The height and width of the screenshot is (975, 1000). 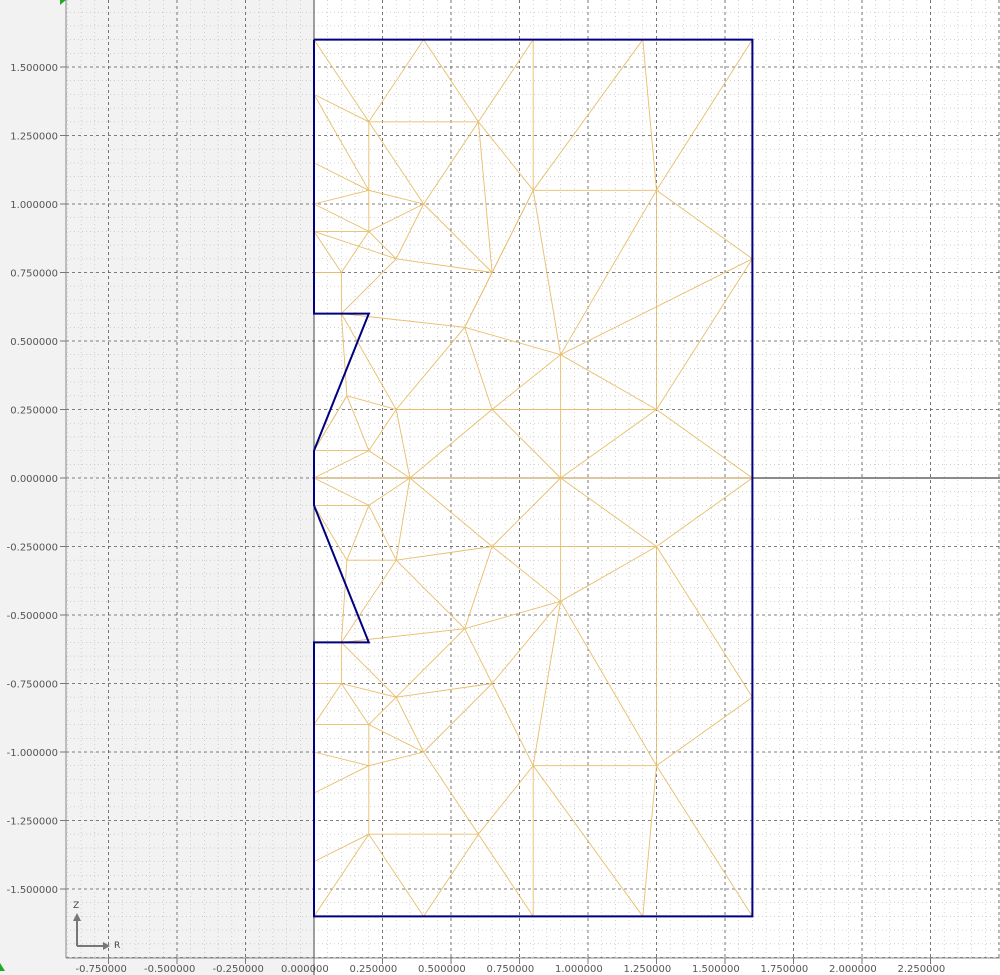 What do you see at coordinates (117, 946) in the screenshot?
I see `triad-r-label: R` at bounding box center [117, 946].